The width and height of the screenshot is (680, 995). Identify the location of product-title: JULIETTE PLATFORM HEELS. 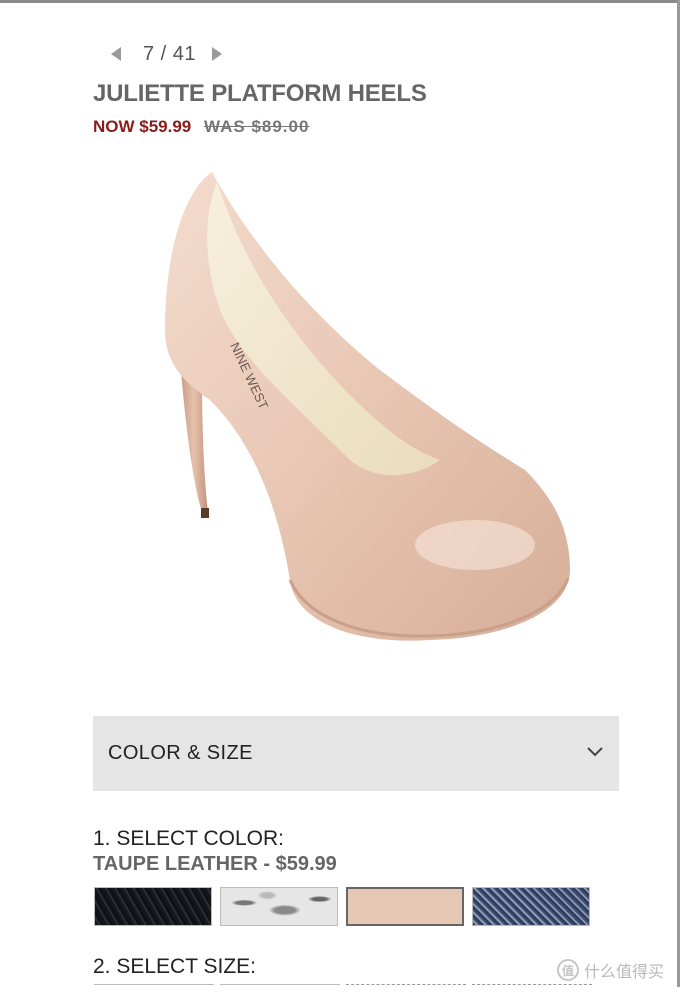
(260, 93).